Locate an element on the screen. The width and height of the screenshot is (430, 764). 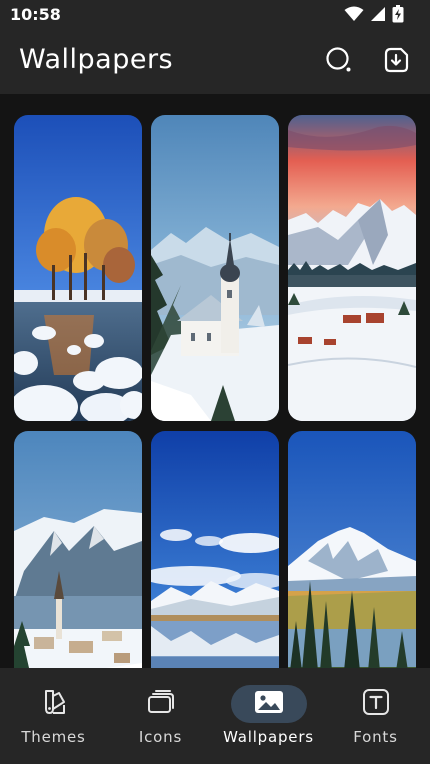
top-app-bar: Wallpapers is located at coordinates (215, 62).